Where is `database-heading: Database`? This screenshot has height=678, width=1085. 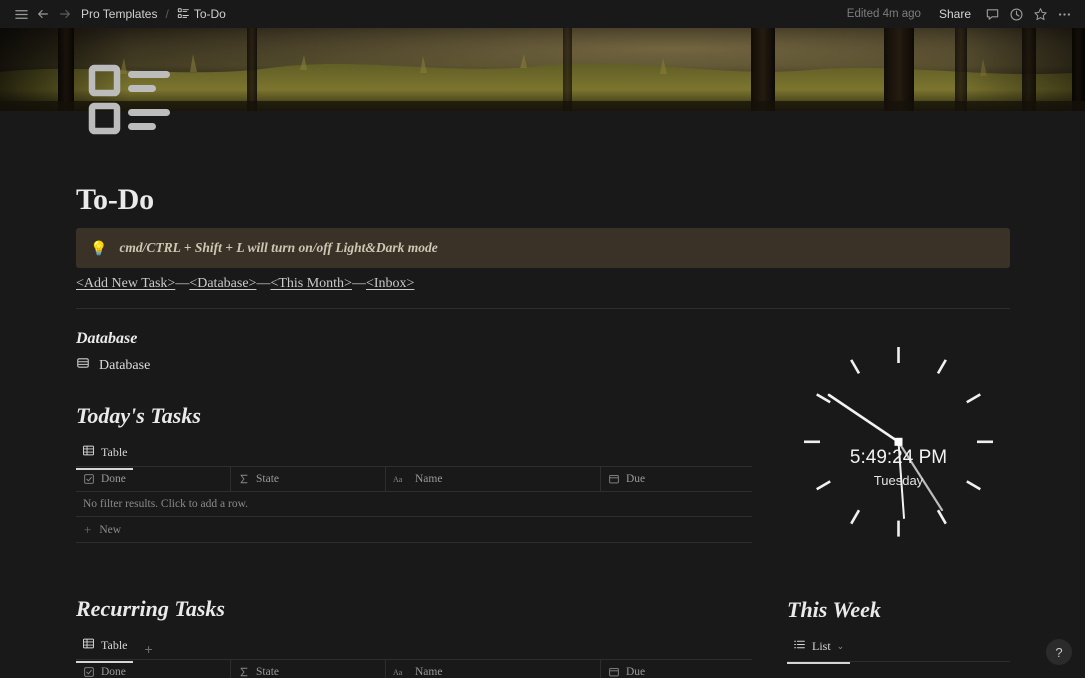 database-heading: Database is located at coordinates (107, 338).